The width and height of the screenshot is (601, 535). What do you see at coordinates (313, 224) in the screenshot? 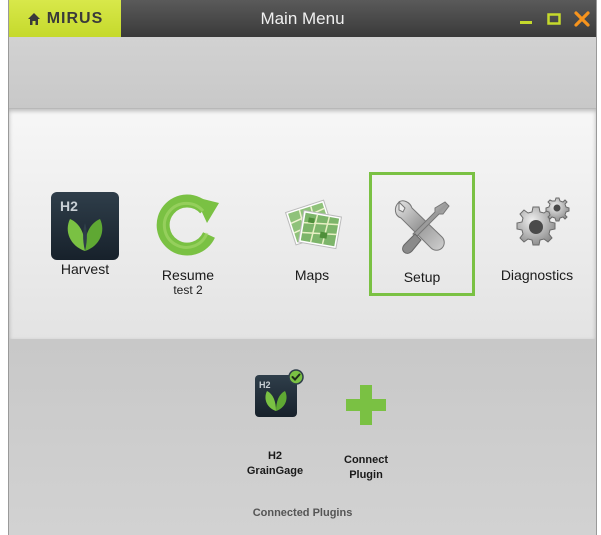
I see `maps-icon` at bounding box center [313, 224].